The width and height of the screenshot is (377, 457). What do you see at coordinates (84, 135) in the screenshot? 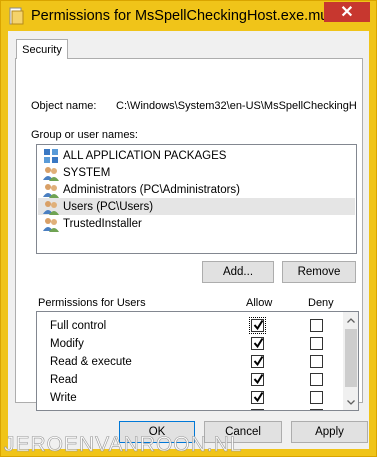
I see `group-names-label: Group or user names:` at bounding box center [84, 135].